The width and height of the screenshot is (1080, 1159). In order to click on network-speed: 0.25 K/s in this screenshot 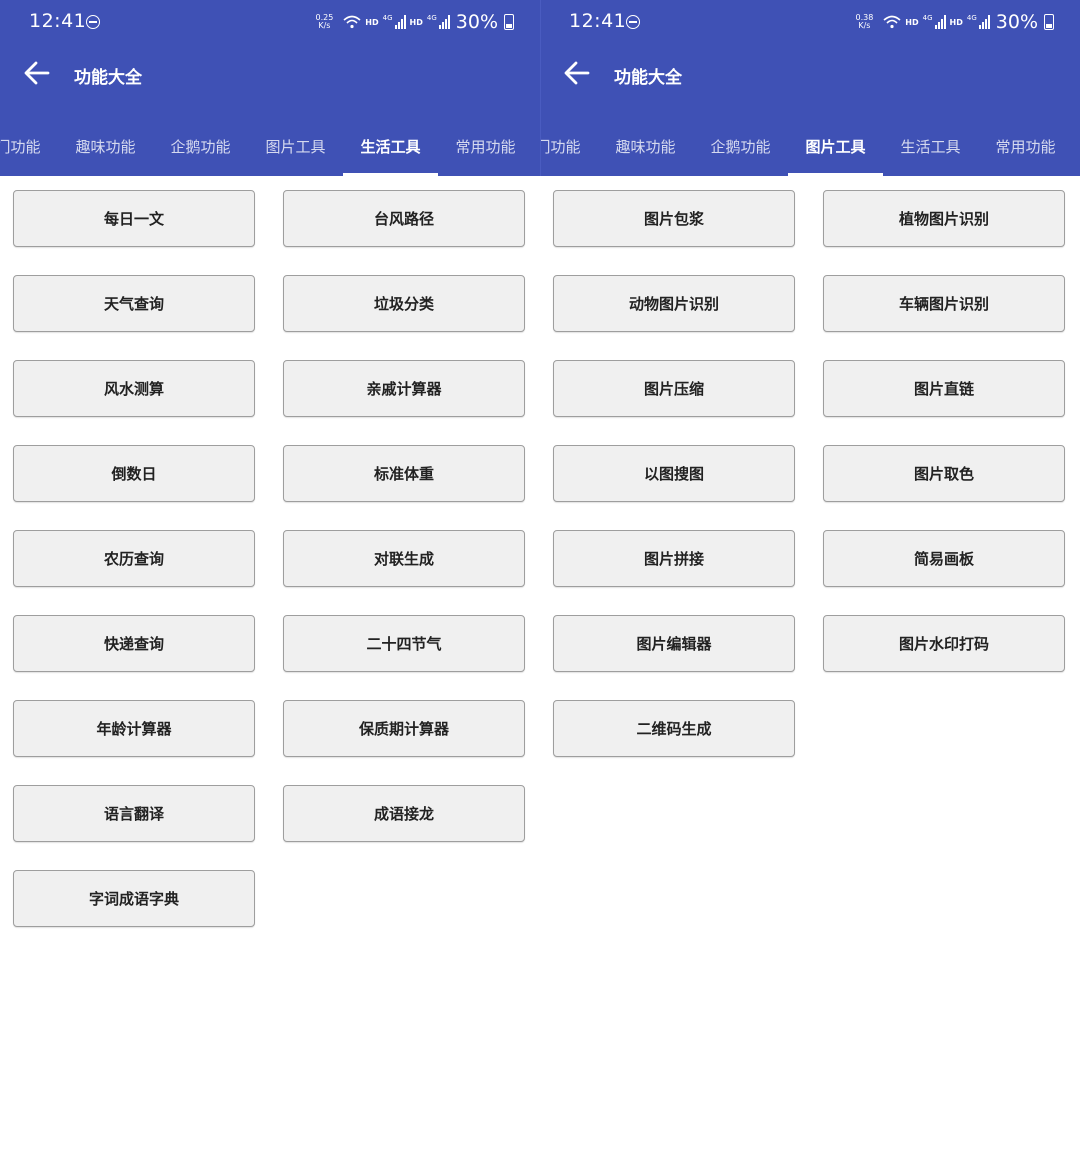, I will do `click(324, 22)`.